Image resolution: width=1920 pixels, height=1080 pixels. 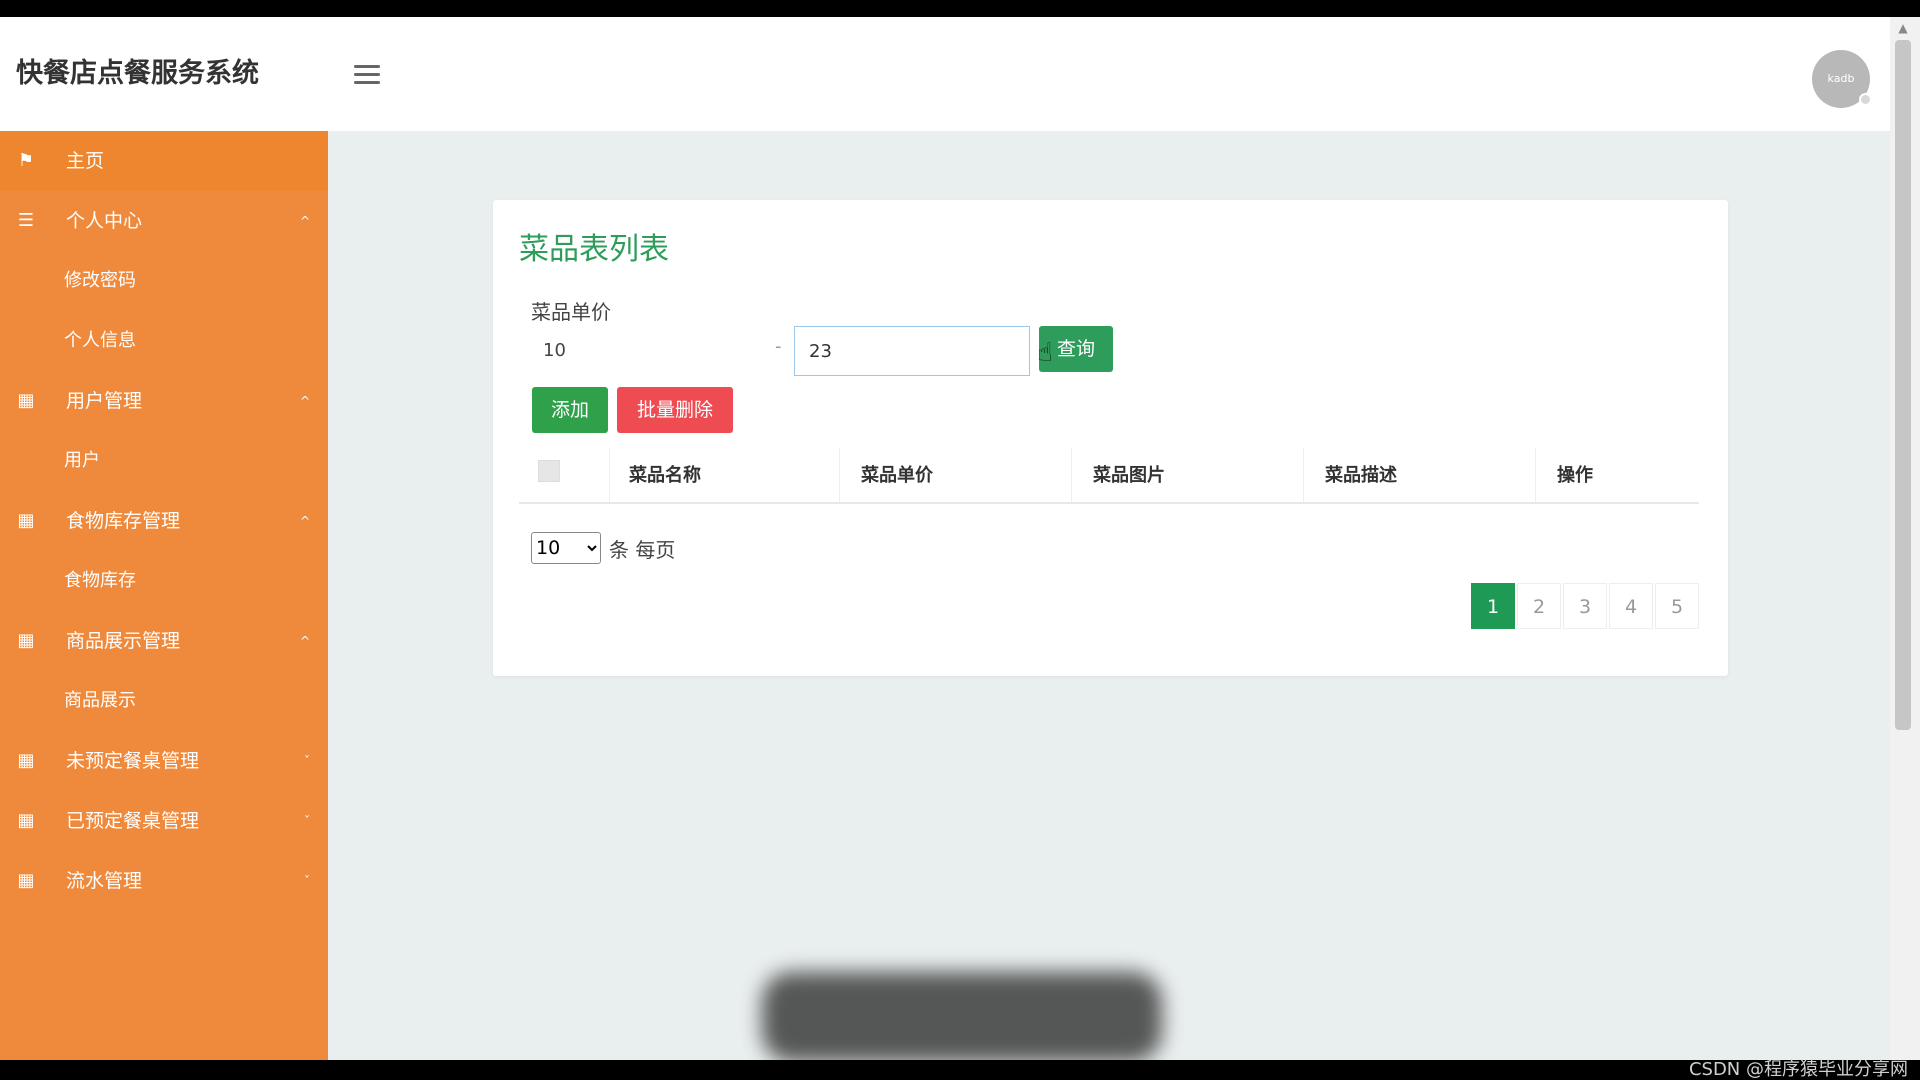 What do you see at coordinates (945, 74) in the screenshot?
I see `top-header: 快餐店点餐服务系统 kadb` at bounding box center [945, 74].